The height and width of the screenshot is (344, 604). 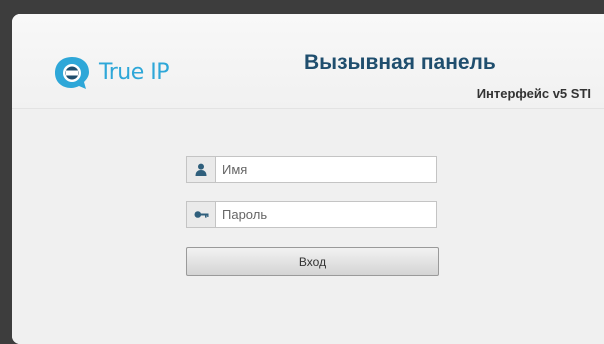 I want to click on key-icon, so click(x=201, y=214).